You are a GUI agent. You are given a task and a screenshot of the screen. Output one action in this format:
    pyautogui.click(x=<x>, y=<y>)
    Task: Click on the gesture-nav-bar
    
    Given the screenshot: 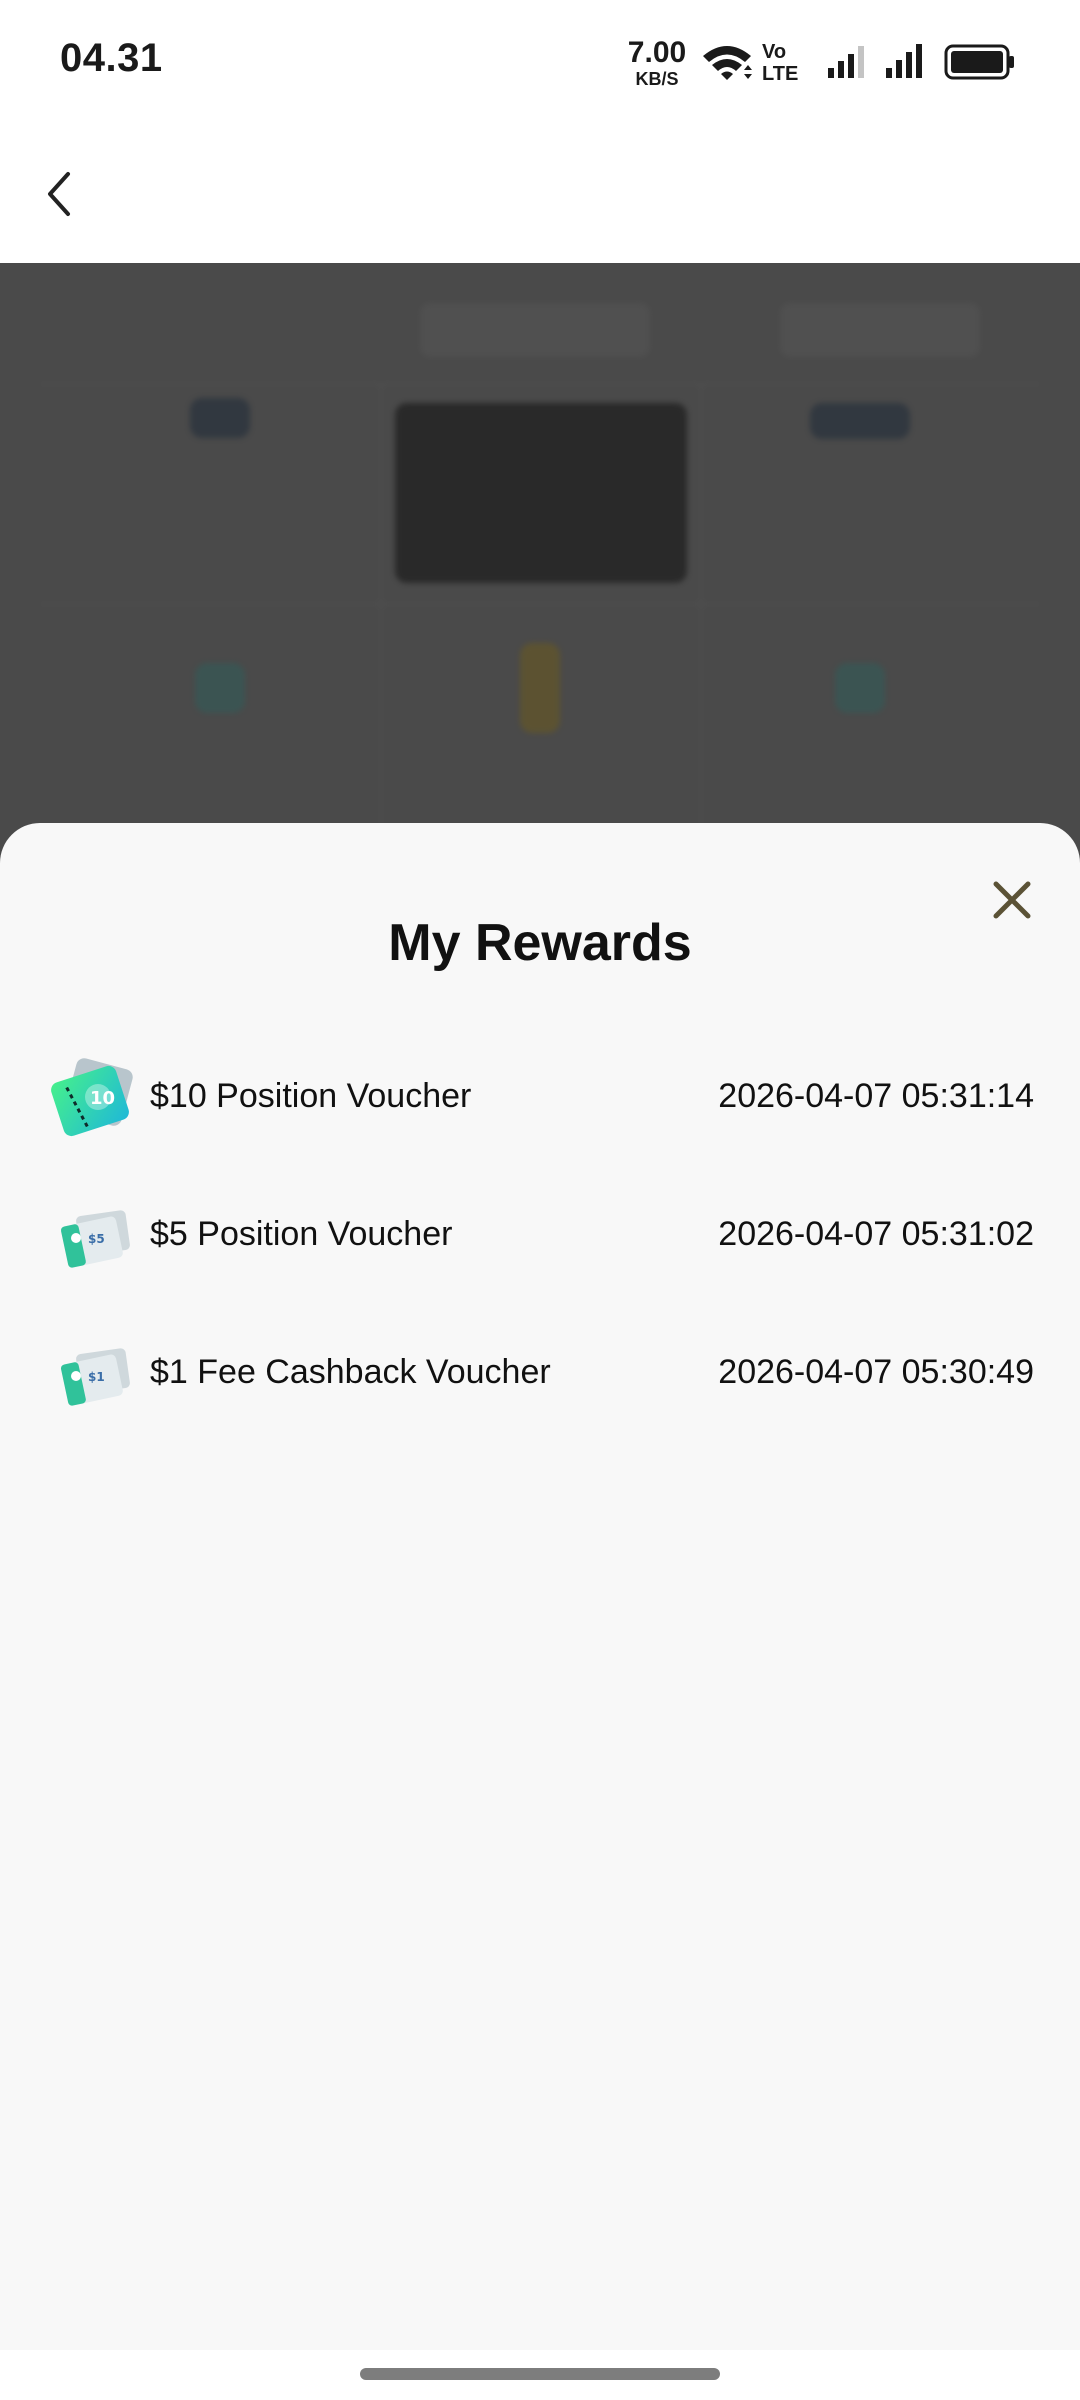 What is the action you would take?
    pyautogui.click(x=540, y=2375)
    